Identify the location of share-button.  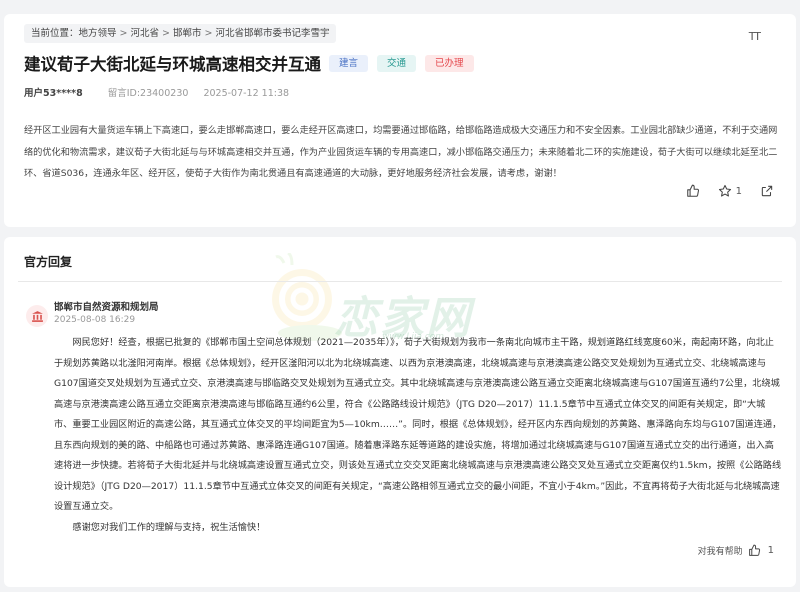
(767, 191).